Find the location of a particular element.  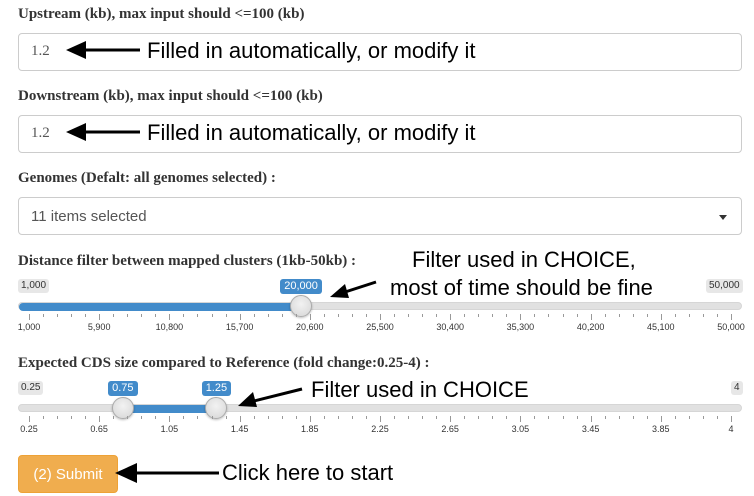

distance-tick-label: 25,500 is located at coordinates (380, 327).